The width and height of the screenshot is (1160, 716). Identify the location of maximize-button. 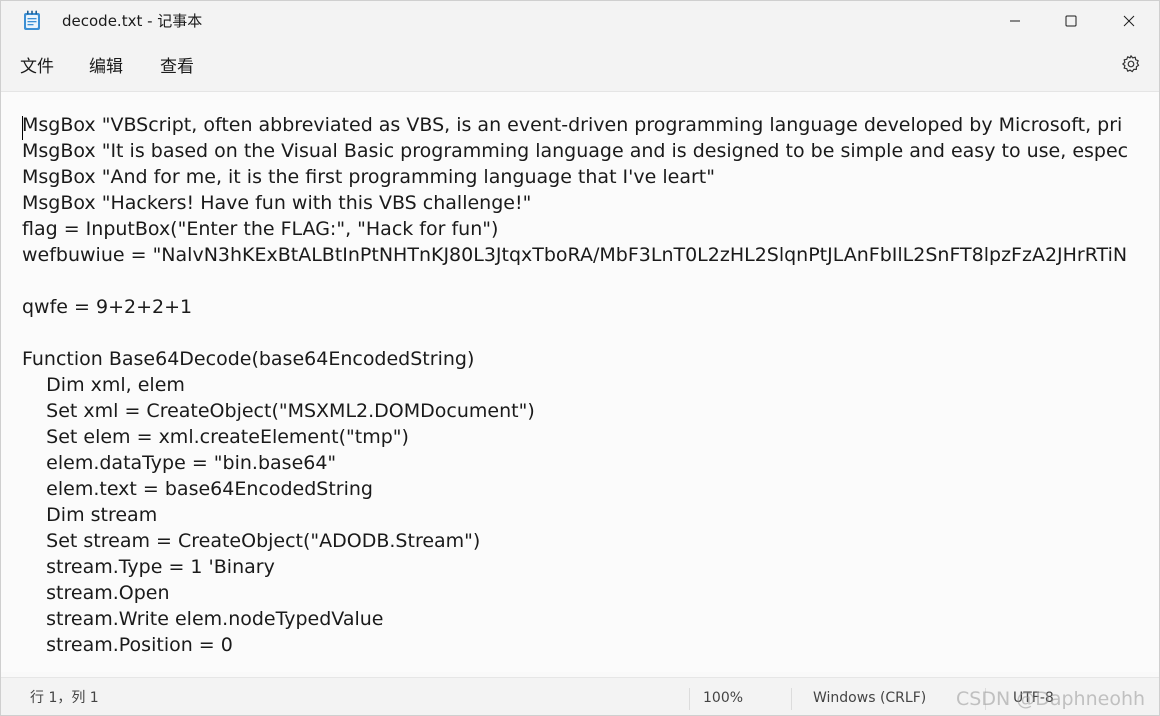
(1071, 21).